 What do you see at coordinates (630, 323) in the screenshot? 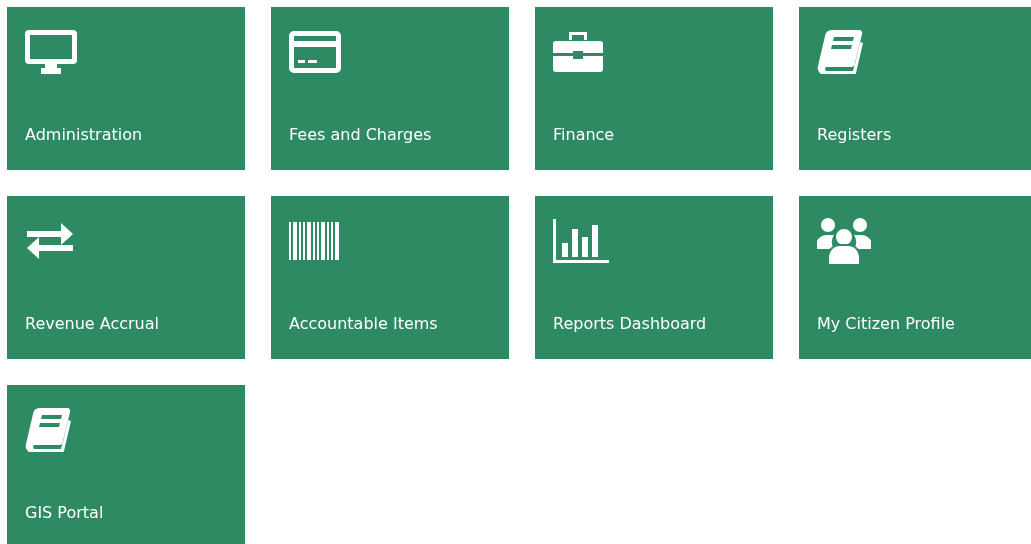
I see `tile-label: Reports Dashboard` at bounding box center [630, 323].